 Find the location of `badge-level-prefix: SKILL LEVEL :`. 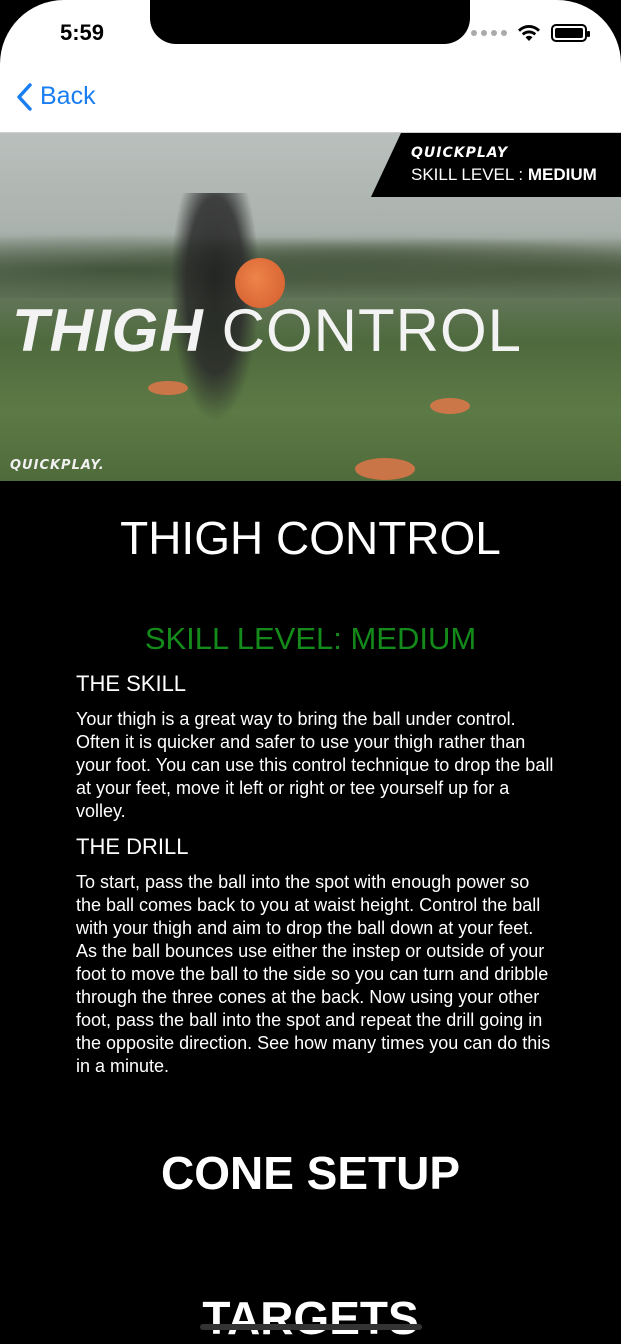

badge-level-prefix: SKILL LEVEL : is located at coordinates (469, 174).